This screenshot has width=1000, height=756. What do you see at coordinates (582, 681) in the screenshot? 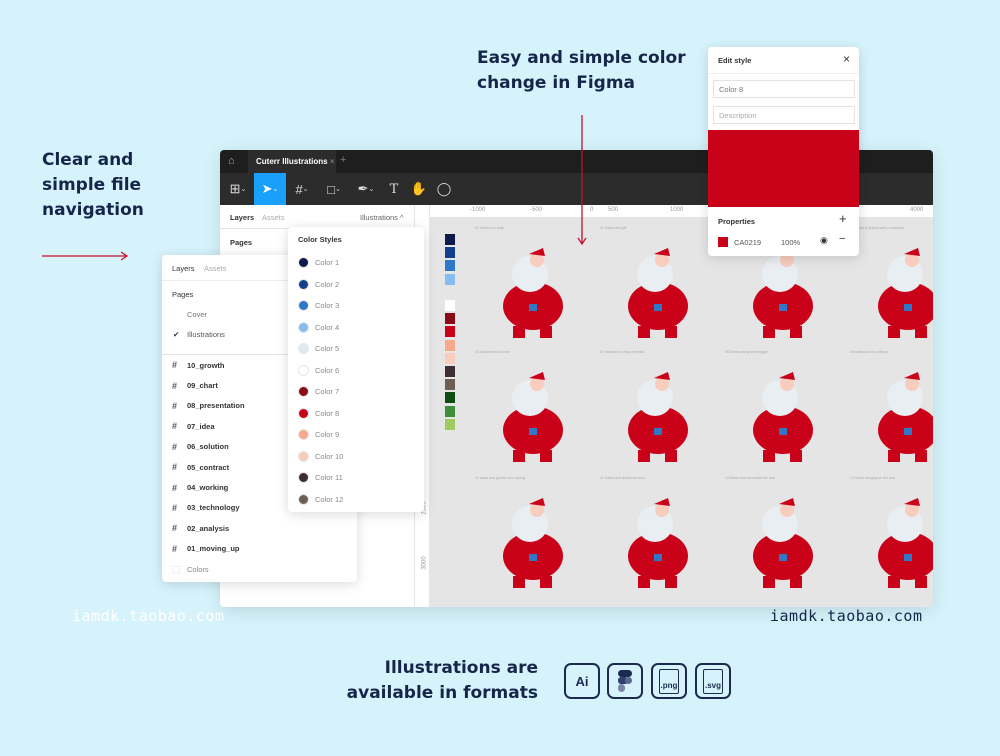
I see `format-label: Ai` at bounding box center [582, 681].